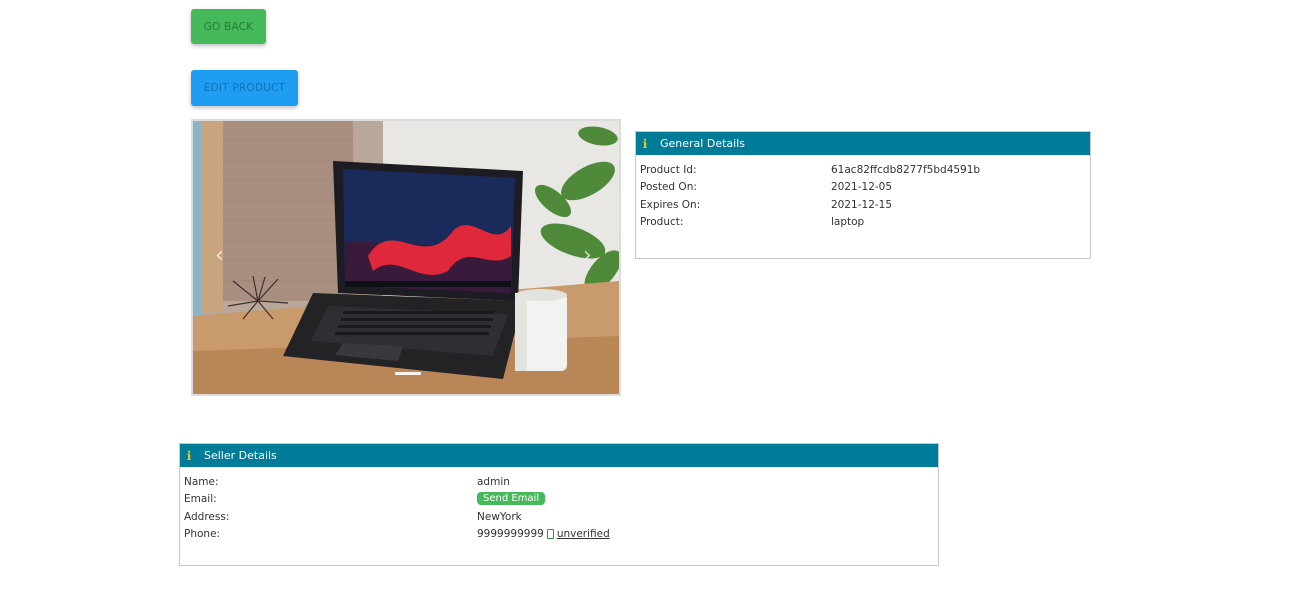 This screenshot has height=602, width=1302. Describe the element at coordinates (408, 373) in the screenshot. I see `carousel-indicator` at that location.